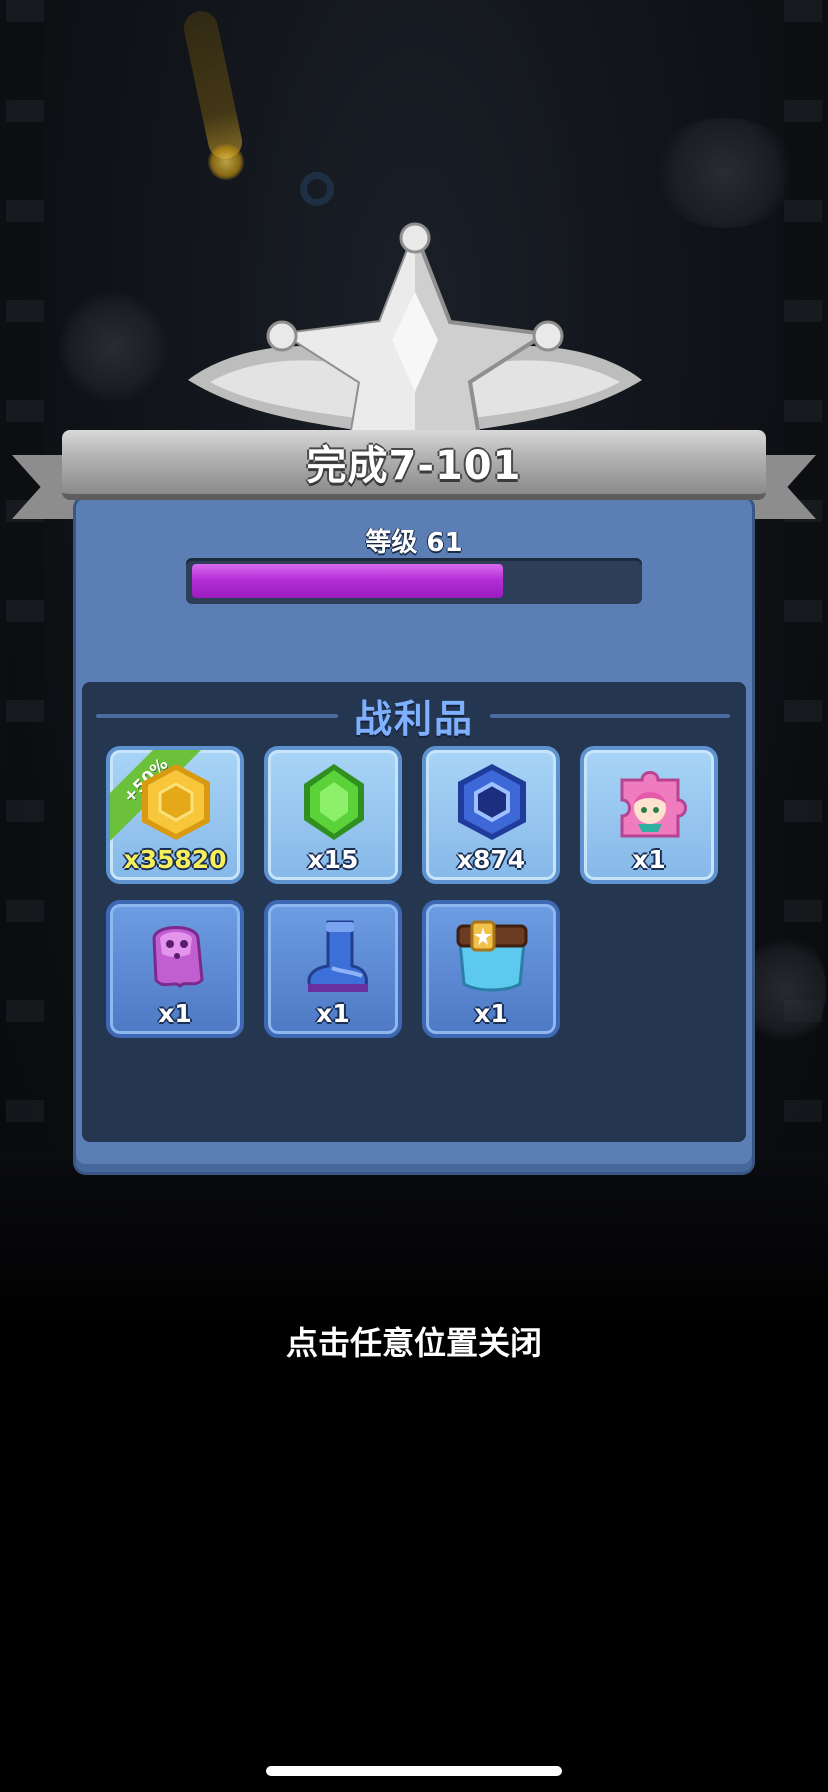 The height and width of the screenshot is (1792, 828). What do you see at coordinates (175, 859) in the screenshot?
I see `loot-item-quantity: x35820` at bounding box center [175, 859].